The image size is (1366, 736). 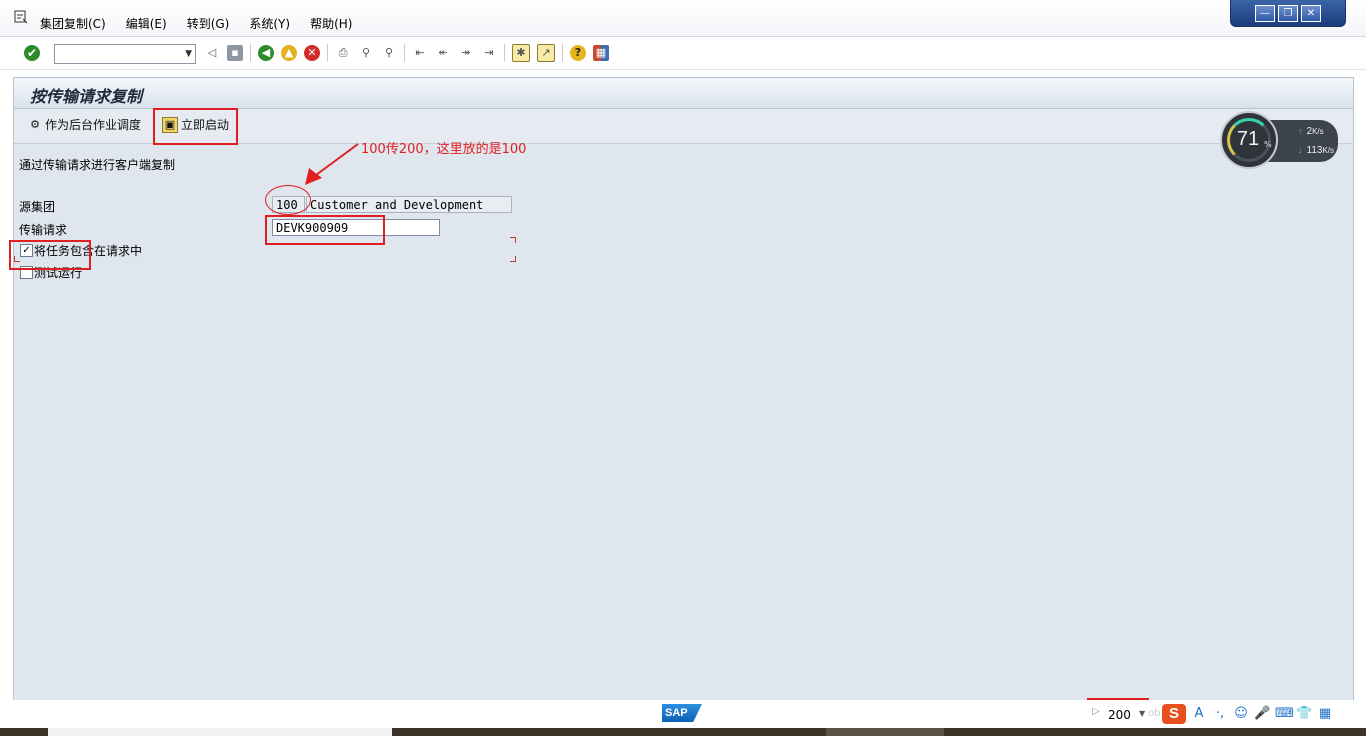 What do you see at coordinates (331, 23) in the screenshot?
I see `menu-item-help: 帮助(H)` at bounding box center [331, 23].